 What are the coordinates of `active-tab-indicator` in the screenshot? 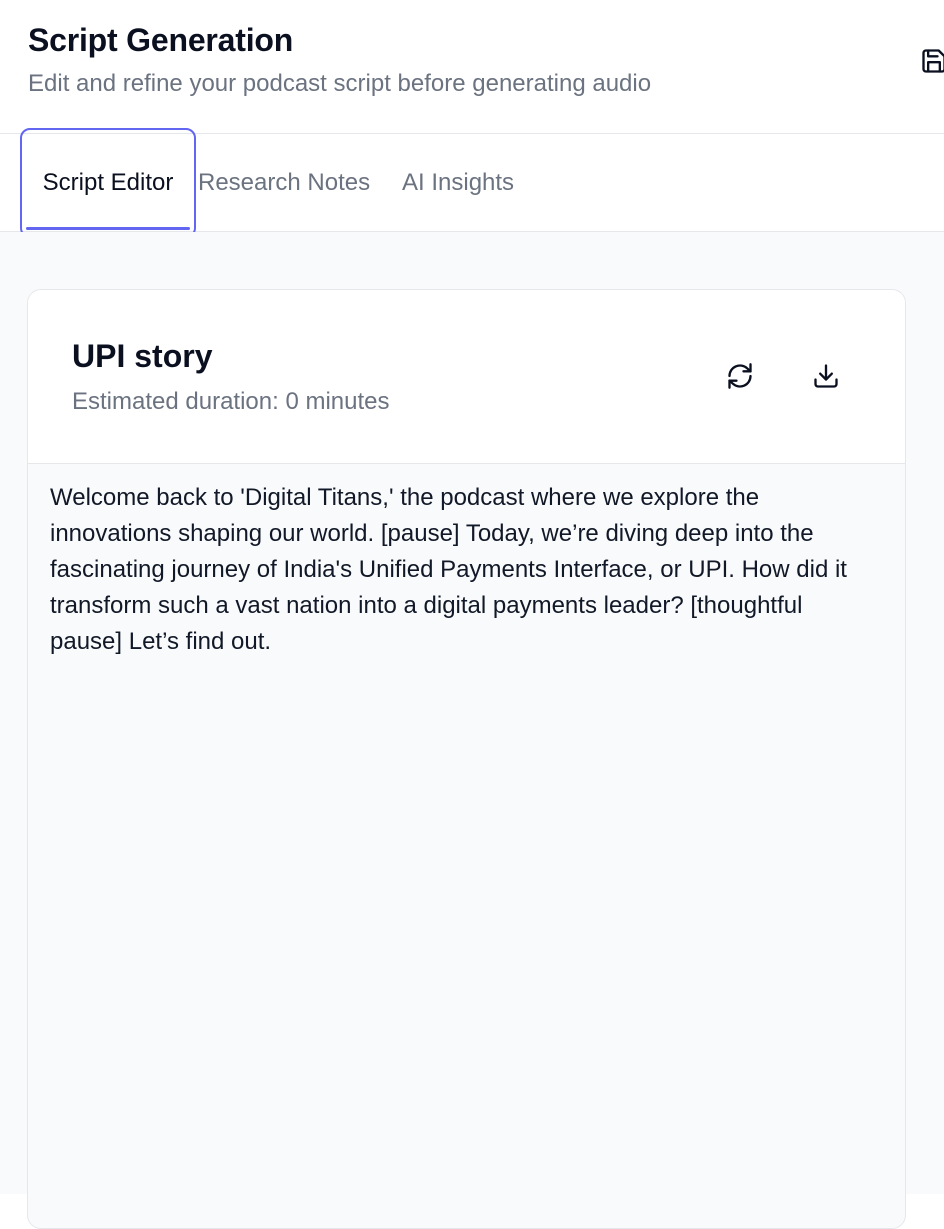 It's located at (108, 228).